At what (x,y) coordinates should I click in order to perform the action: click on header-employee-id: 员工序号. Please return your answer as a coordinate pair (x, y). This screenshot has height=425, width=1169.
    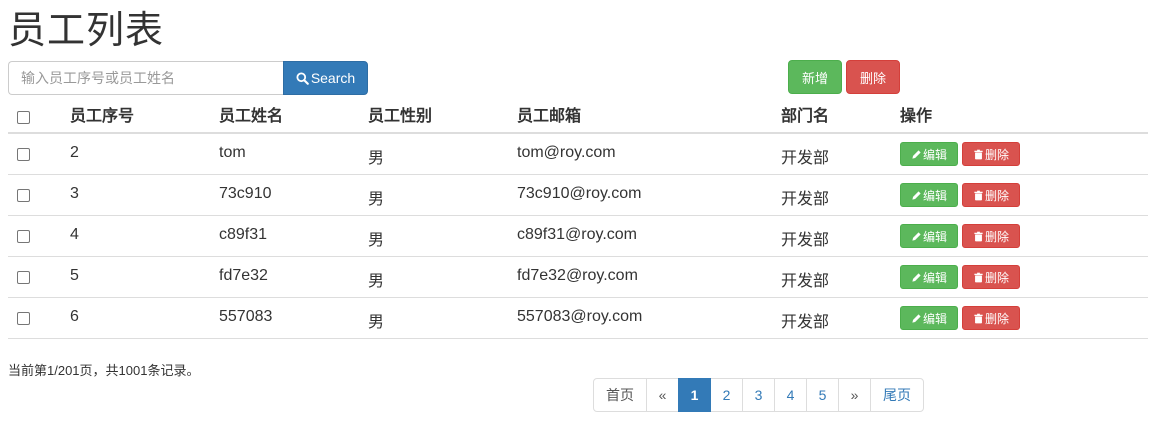
    Looking at the image, I should click on (102, 116).